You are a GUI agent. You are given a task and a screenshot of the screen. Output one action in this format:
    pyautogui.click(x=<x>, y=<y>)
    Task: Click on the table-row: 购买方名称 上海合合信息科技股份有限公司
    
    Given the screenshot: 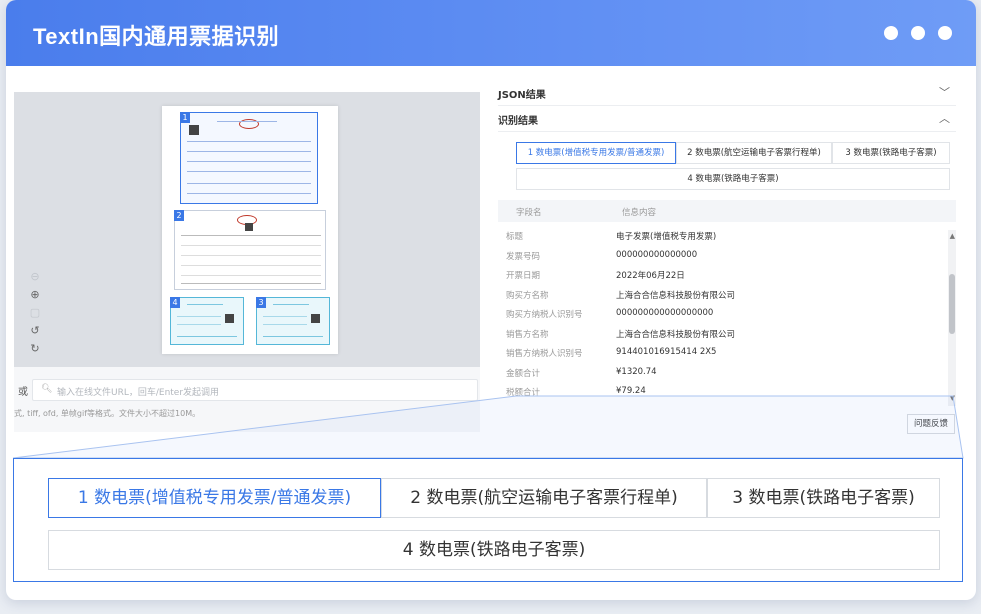 What is the action you would take?
    pyautogui.click(x=723, y=295)
    